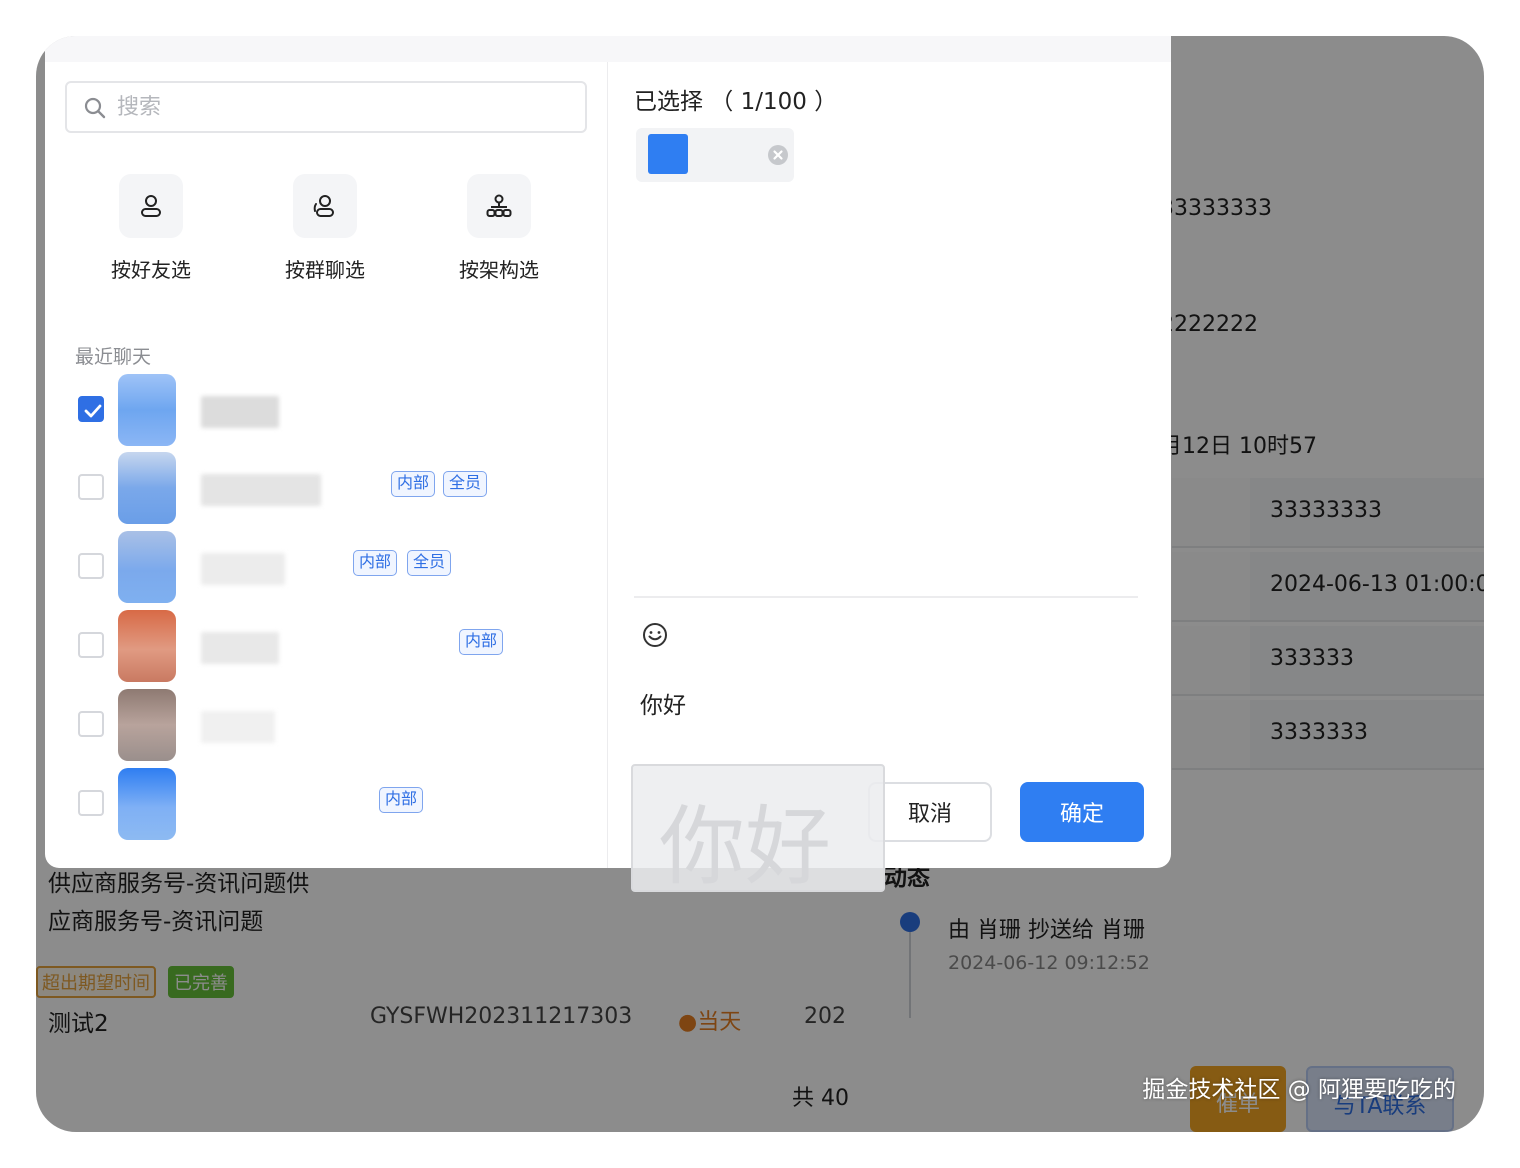 The height and width of the screenshot is (1168, 1520). I want to click on confirm-button: 确定, so click(1082, 812).